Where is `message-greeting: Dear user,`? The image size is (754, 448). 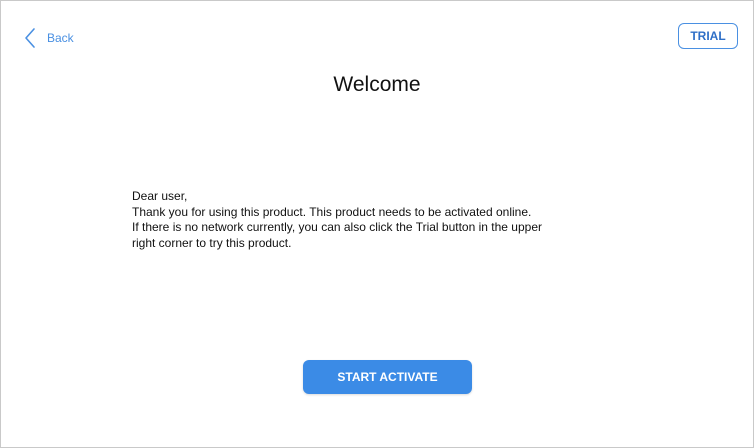 message-greeting: Dear user, is located at coordinates (160, 196).